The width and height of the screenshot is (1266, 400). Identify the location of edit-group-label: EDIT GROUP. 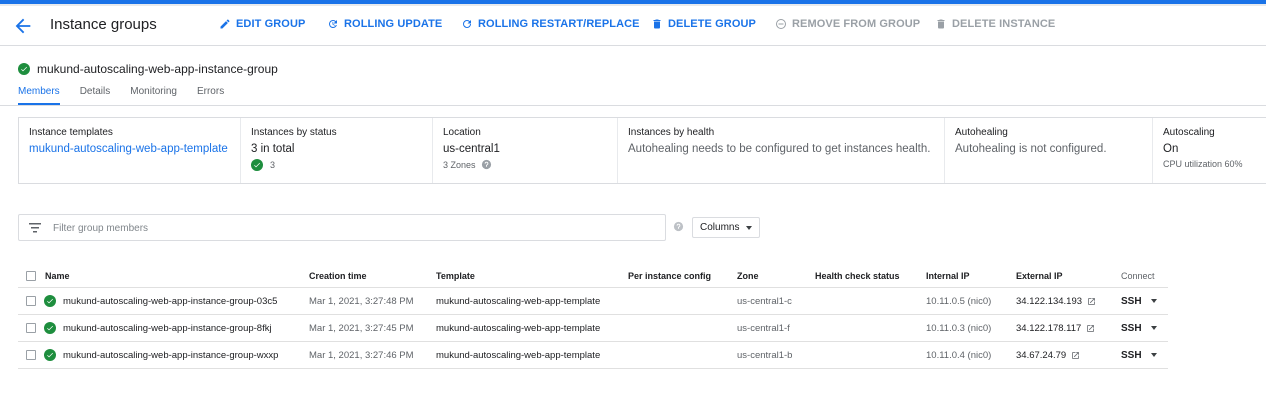
(271, 24).